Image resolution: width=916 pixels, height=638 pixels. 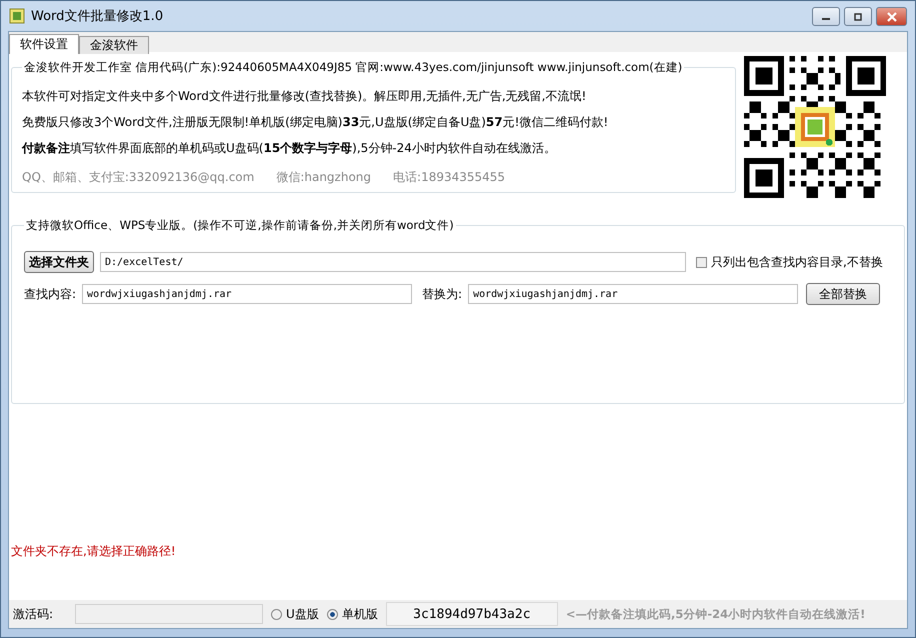 I want to click on replace-all-button: 全部替换, so click(x=843, y=294).